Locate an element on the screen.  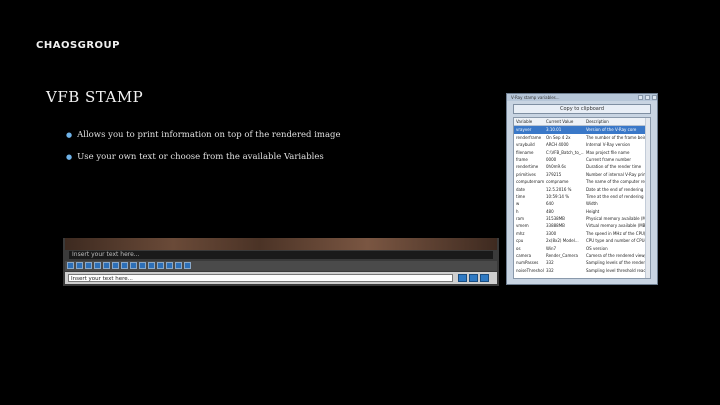
vfb-toolbar is located at coordinates (281, 266).